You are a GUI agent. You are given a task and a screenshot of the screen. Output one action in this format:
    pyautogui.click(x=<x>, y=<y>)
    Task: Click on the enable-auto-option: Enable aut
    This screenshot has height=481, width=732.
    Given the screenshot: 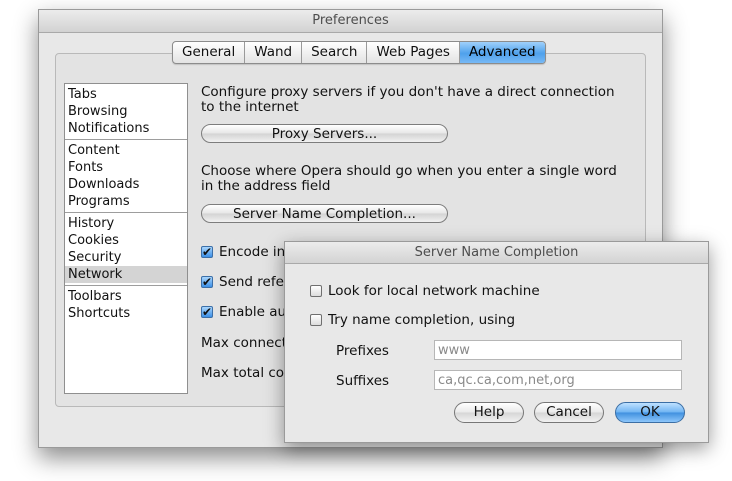 What is the action you would take?
    pyautogui.click(x=246, y=312)
    